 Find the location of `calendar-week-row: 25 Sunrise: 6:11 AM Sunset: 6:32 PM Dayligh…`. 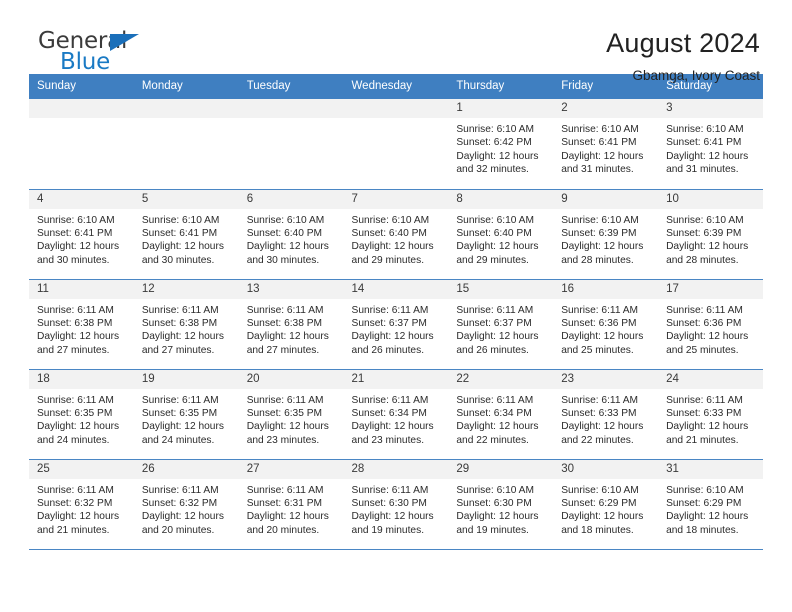

calendar-week-row: 25 Sunrise: 6:11 AM Sunset: 6:32 PM Dayligh… is located at coordinates (396, 503).